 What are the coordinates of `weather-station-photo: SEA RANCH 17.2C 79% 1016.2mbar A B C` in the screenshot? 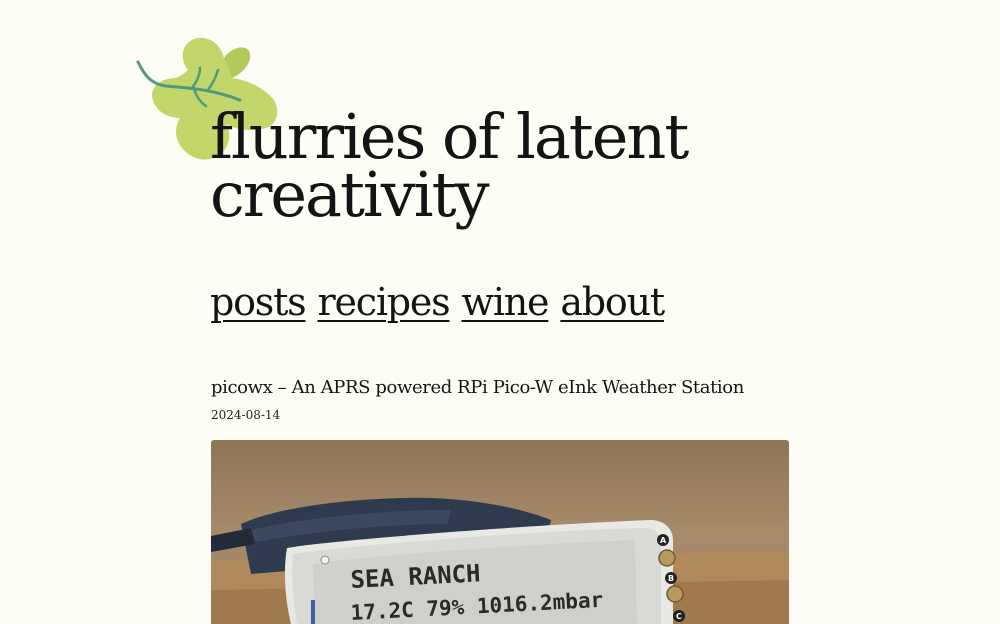 It's located at (500, 560).